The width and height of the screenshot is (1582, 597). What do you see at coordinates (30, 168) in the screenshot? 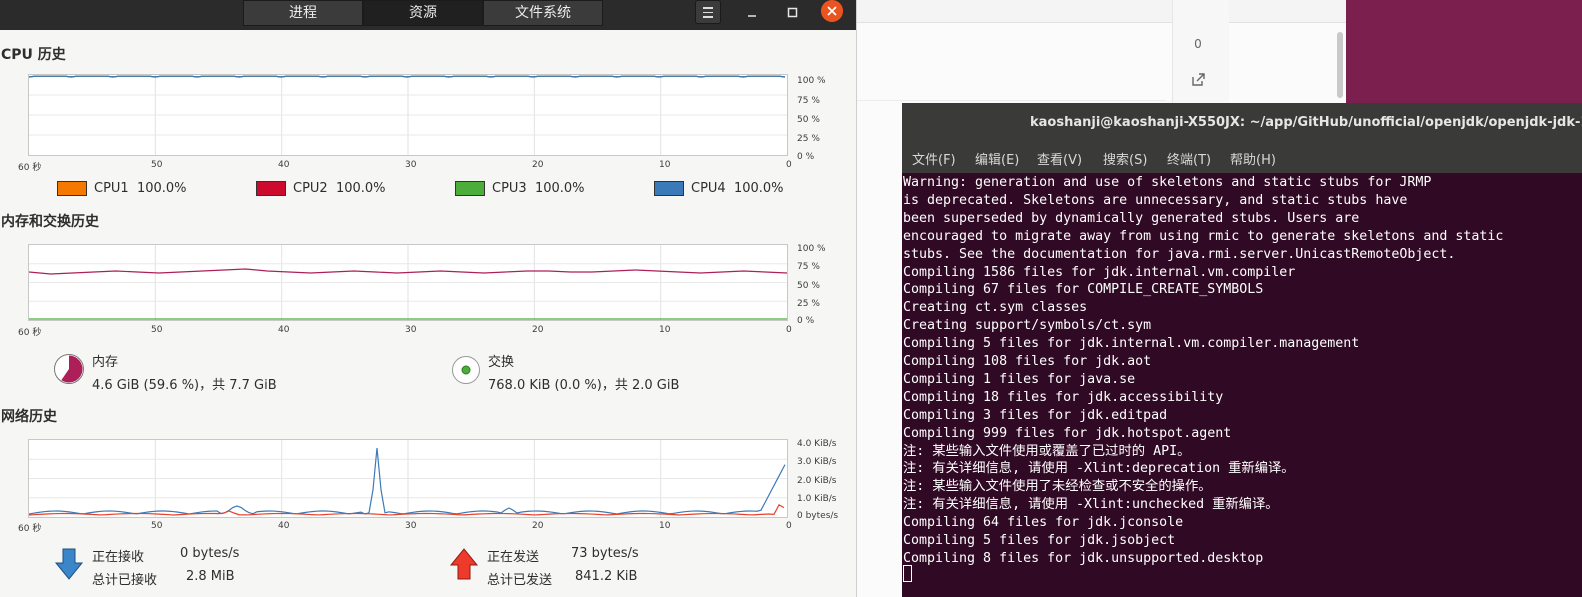
I see `cpu-xtick: 60 秒` at bounding box center [30, 168].